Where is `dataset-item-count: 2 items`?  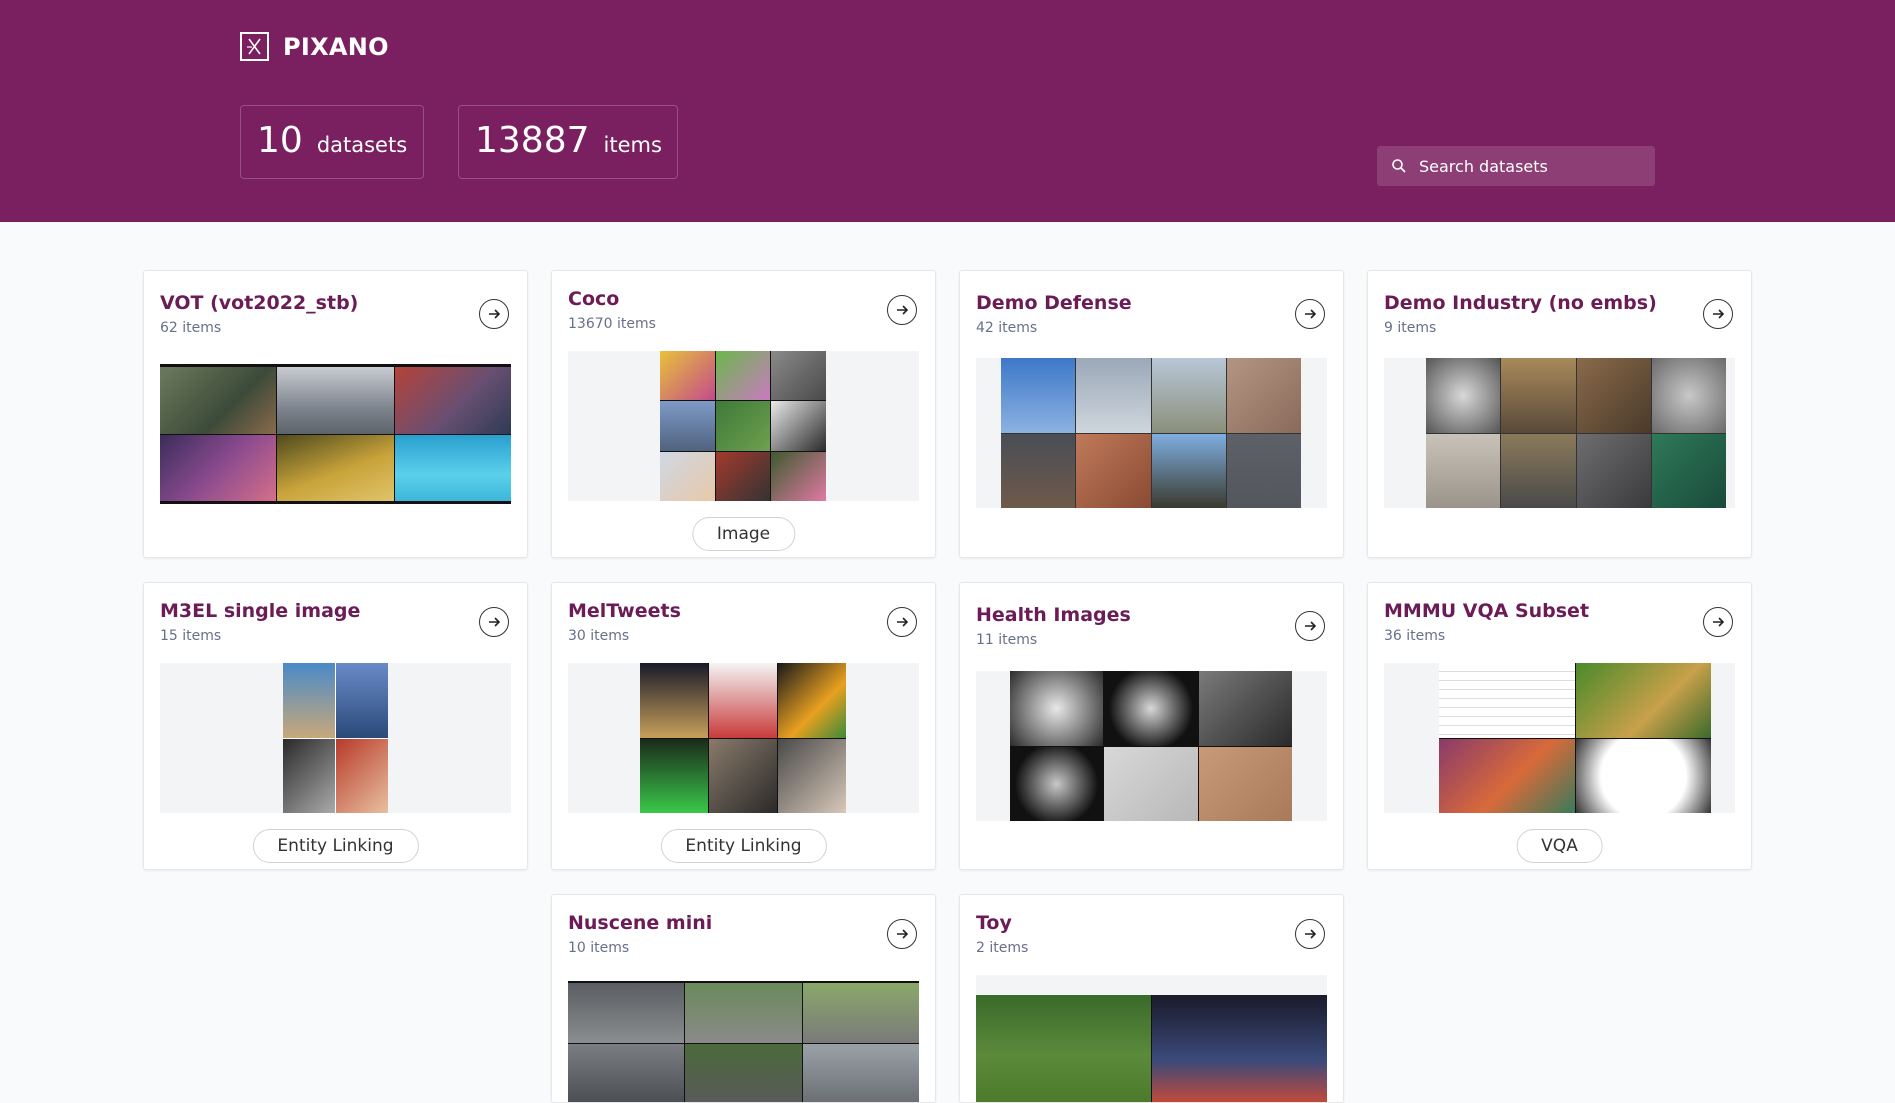 dataset-item-count: 2 items is located at coordinates (1002, 948).